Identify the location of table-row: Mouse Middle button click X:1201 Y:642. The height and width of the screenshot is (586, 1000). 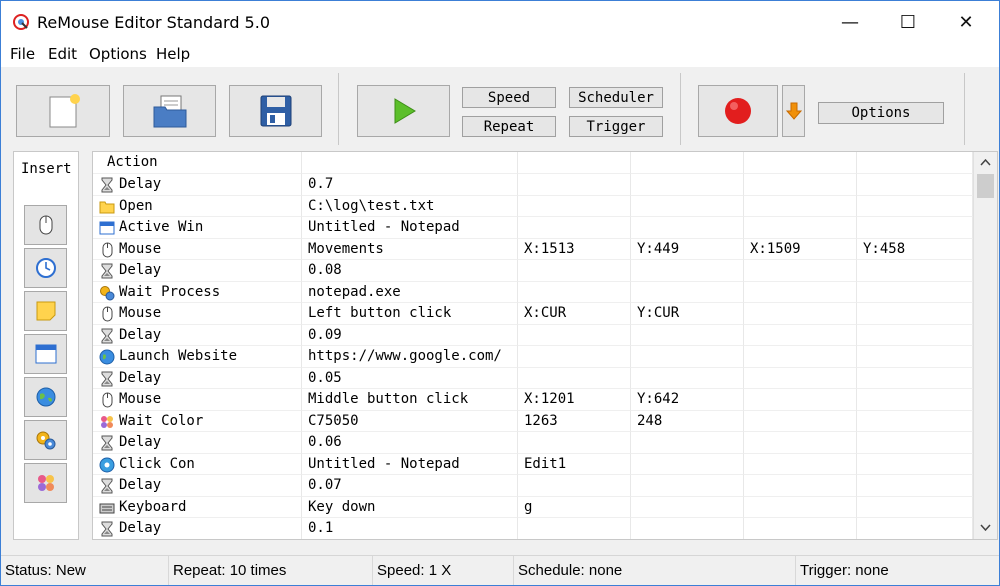
(533, 400).